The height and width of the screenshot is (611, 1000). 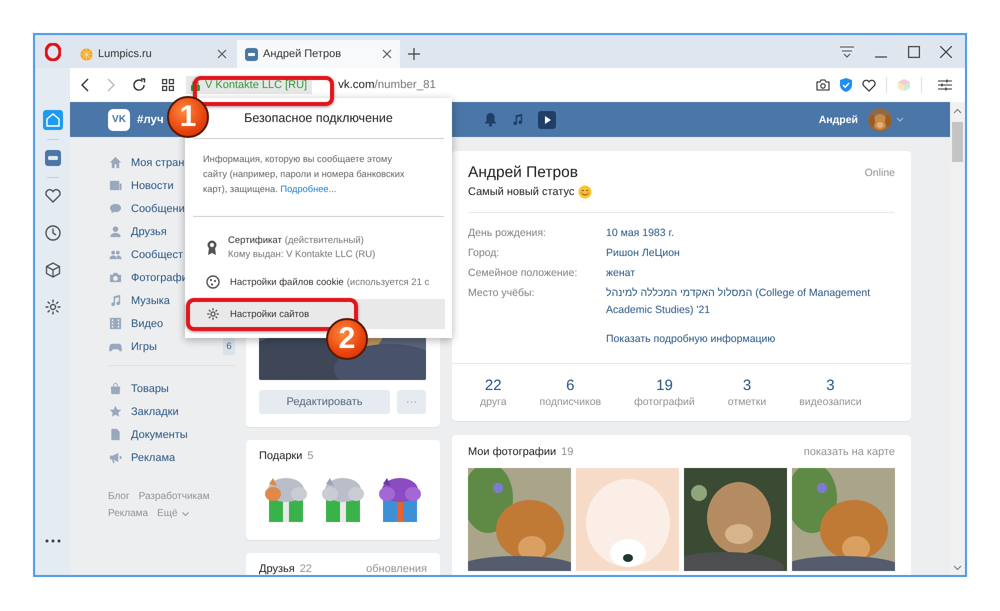 What do you see at coordinates (484, 253) in the screenshot?
I see `field-label: Город:` at bounding box center [484, 253].